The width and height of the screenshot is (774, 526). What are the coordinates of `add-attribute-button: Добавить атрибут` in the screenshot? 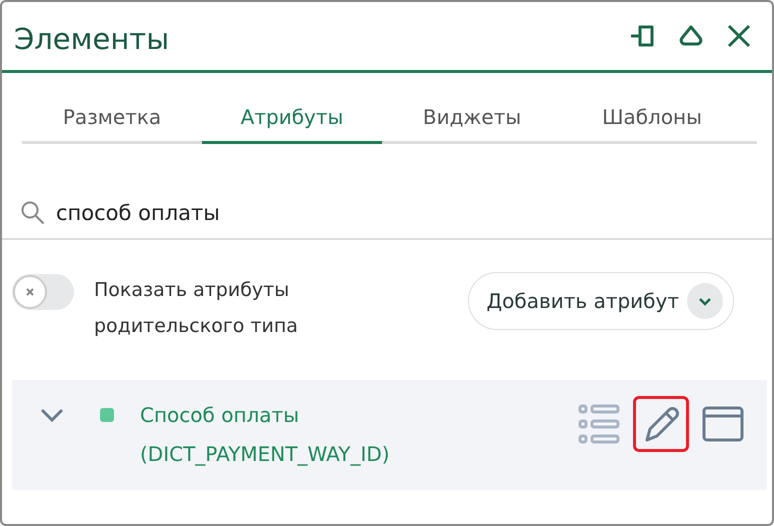 It's located at (601, 301).